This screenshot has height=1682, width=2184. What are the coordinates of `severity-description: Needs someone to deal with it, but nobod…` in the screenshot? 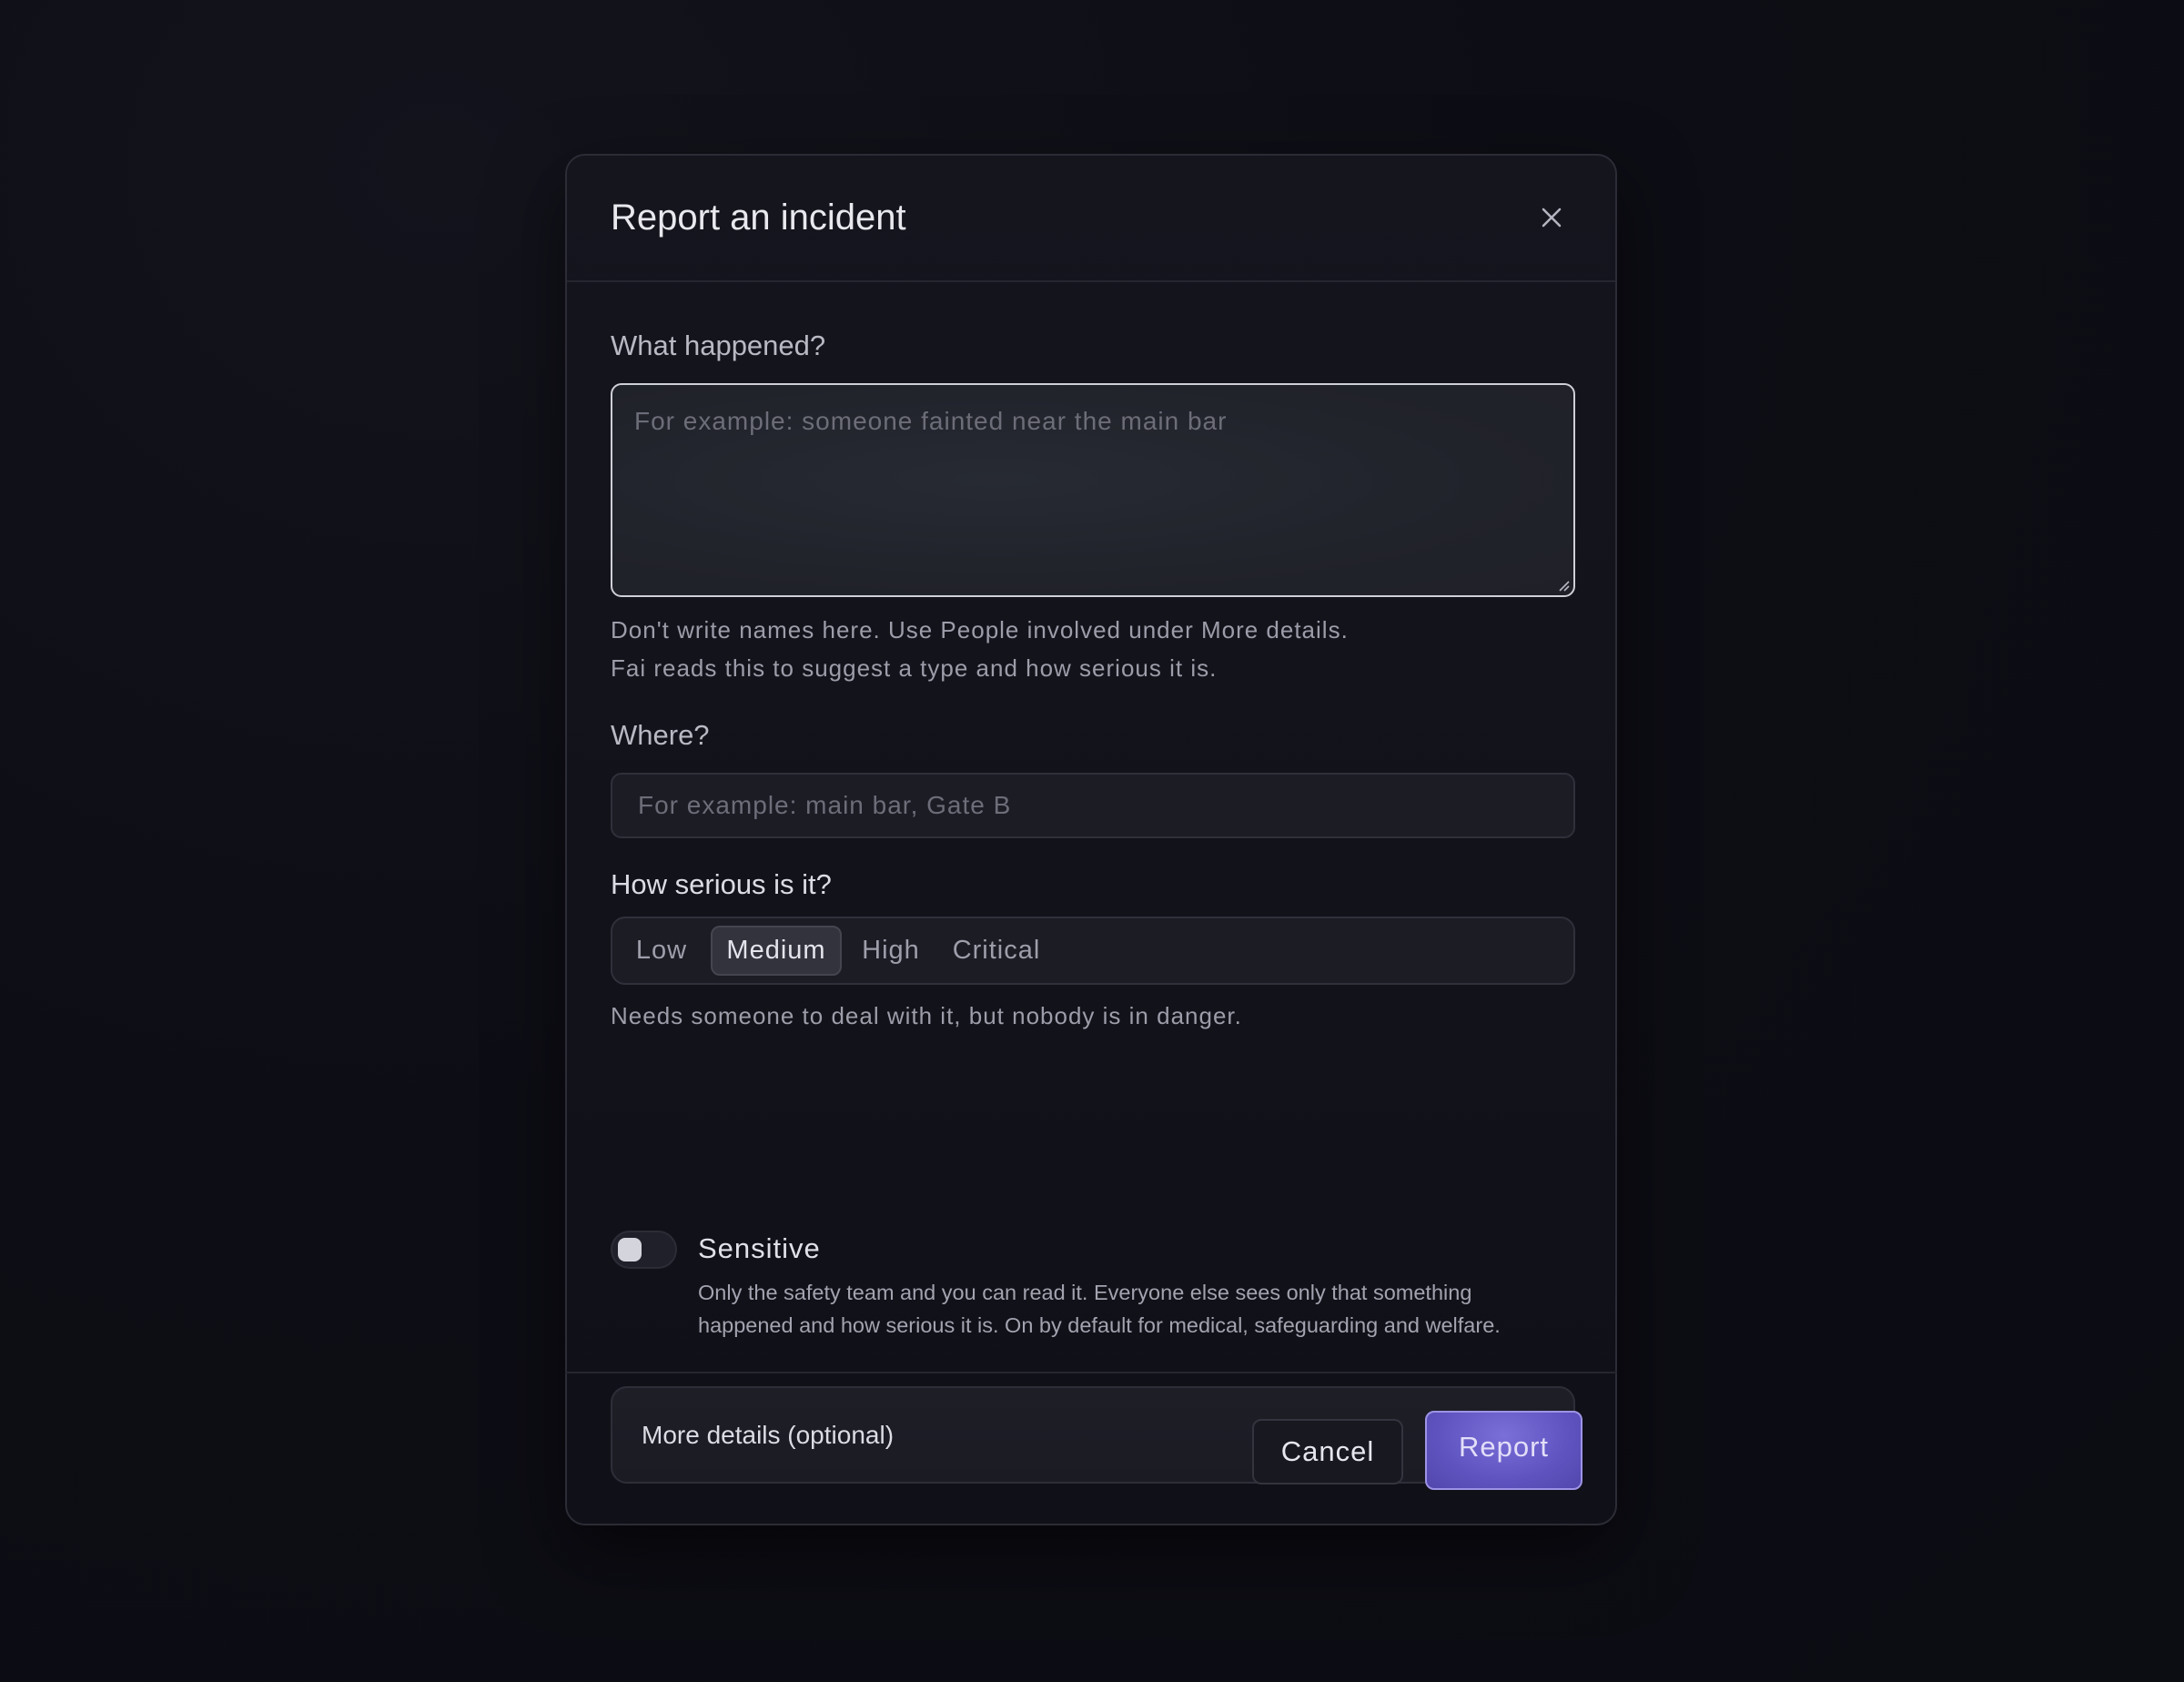 It's located at (927, 1016).